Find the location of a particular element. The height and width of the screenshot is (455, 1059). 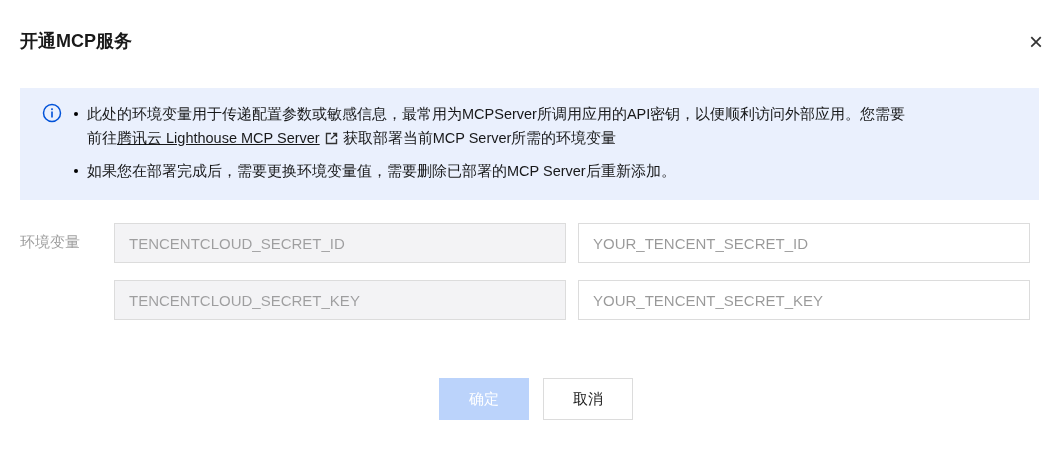

value-input: YOUR_TENCENT_SECRET_KEY is located at coordinates (804, 300).